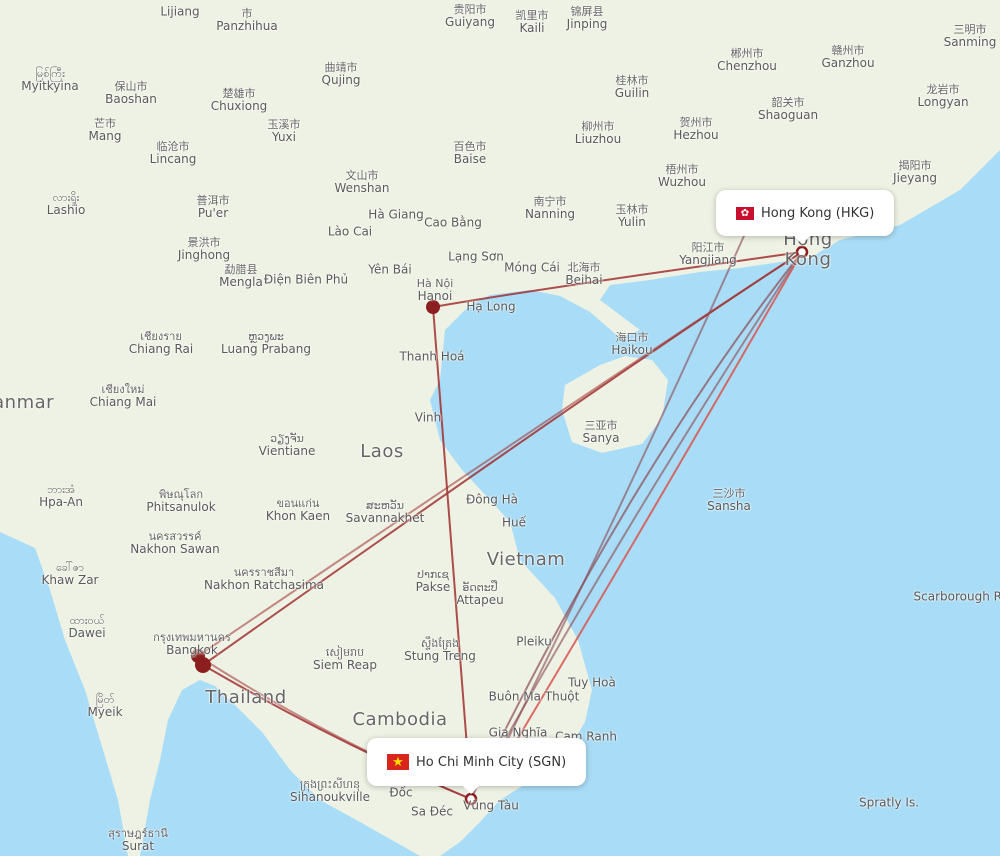 Image resolution: width=1000 pixels, height=856 pixels. I want to click on place-label: 梧州市 Wuzhou, so click(682, 176).